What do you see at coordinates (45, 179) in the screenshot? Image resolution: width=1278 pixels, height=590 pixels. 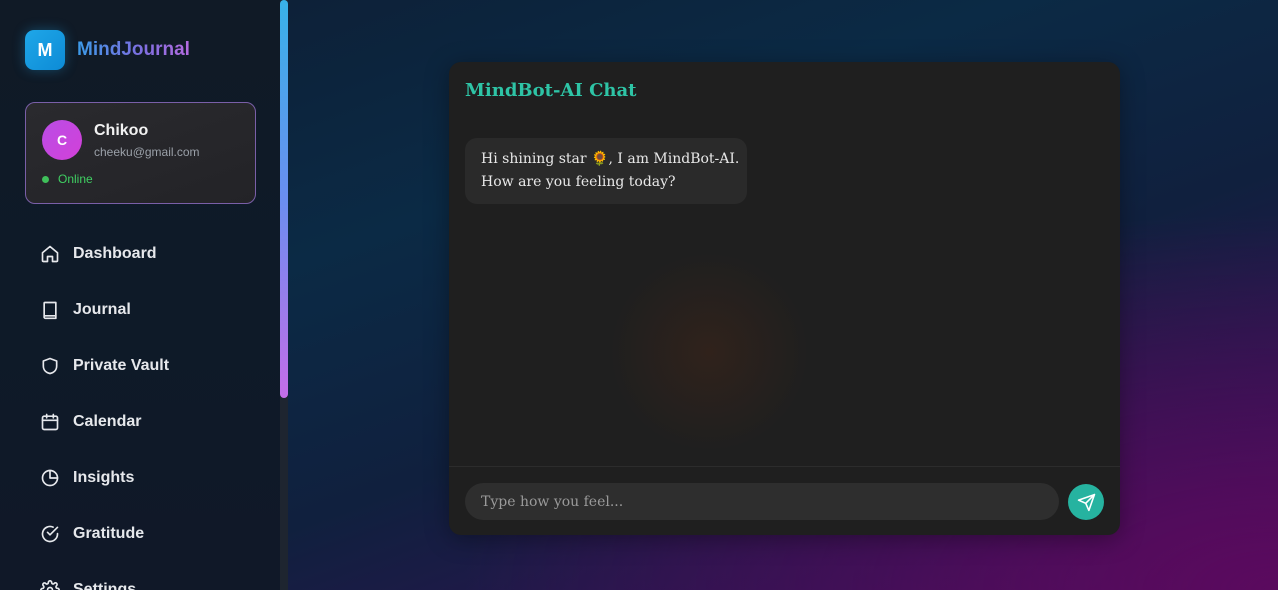 I see `status-dot` at bounding box center [45, 179].